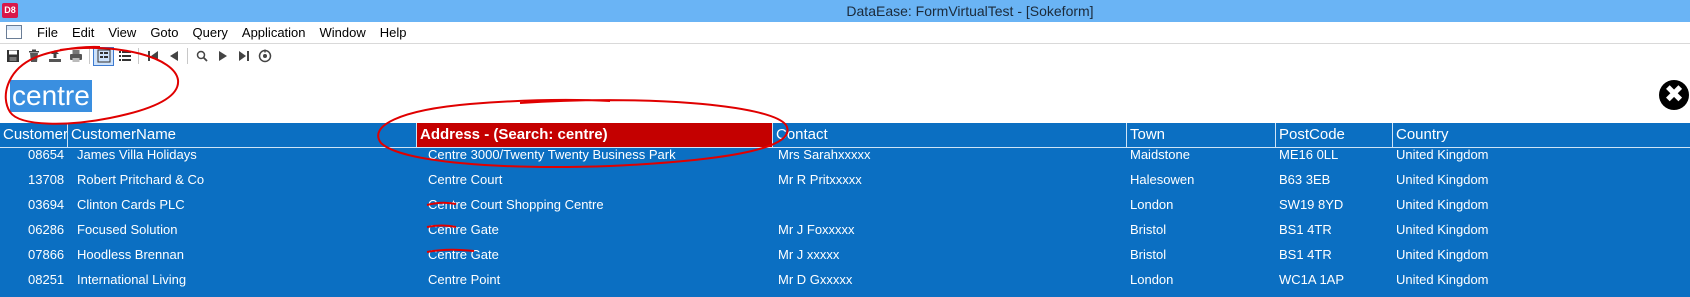  Describe the element at coordinates (1160, 154) in the screenshot. I see `cell-town: Maidstone` at that location.